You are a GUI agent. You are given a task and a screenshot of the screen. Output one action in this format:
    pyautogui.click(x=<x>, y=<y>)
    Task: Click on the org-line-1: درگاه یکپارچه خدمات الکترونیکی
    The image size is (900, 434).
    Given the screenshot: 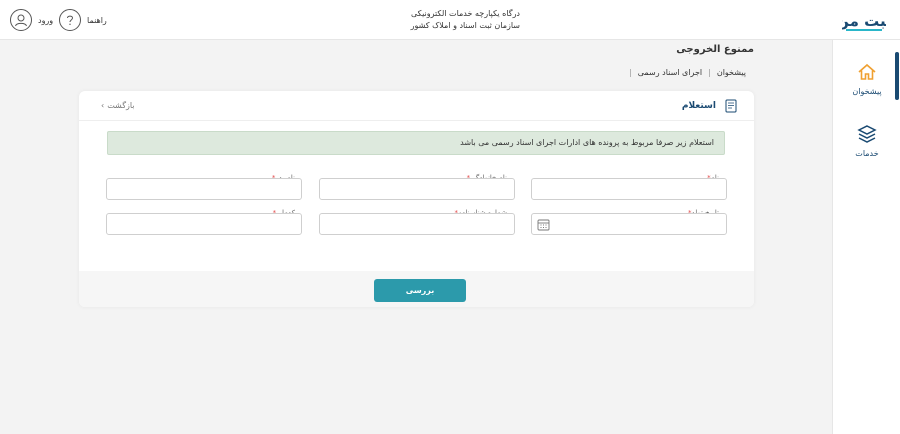 What is the action you would take?
    pyautogui.click(x=465, y=13)
    